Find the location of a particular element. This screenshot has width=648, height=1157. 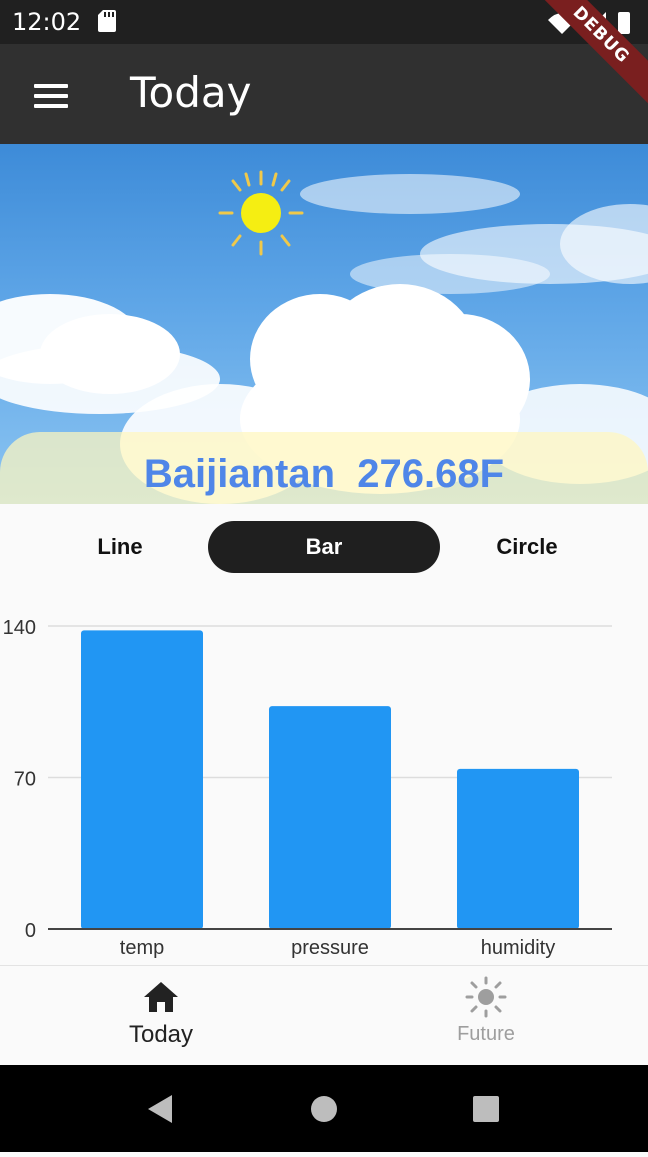

weather-summary: Baijiantan 276.68F is located at coordinates (324, 474).